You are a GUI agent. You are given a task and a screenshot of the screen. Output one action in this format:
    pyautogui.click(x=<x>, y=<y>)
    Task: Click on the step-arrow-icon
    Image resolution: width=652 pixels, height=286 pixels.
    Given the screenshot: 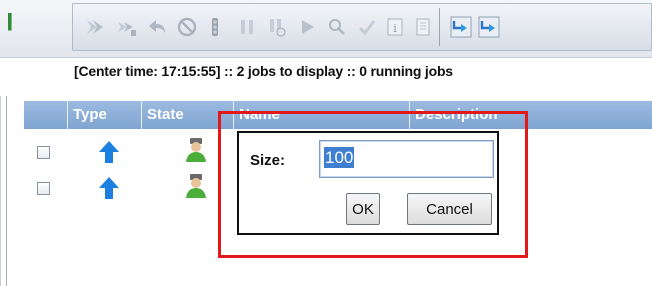 What is the action you would take?
    pyautogui.click(x=461, y=27)
    